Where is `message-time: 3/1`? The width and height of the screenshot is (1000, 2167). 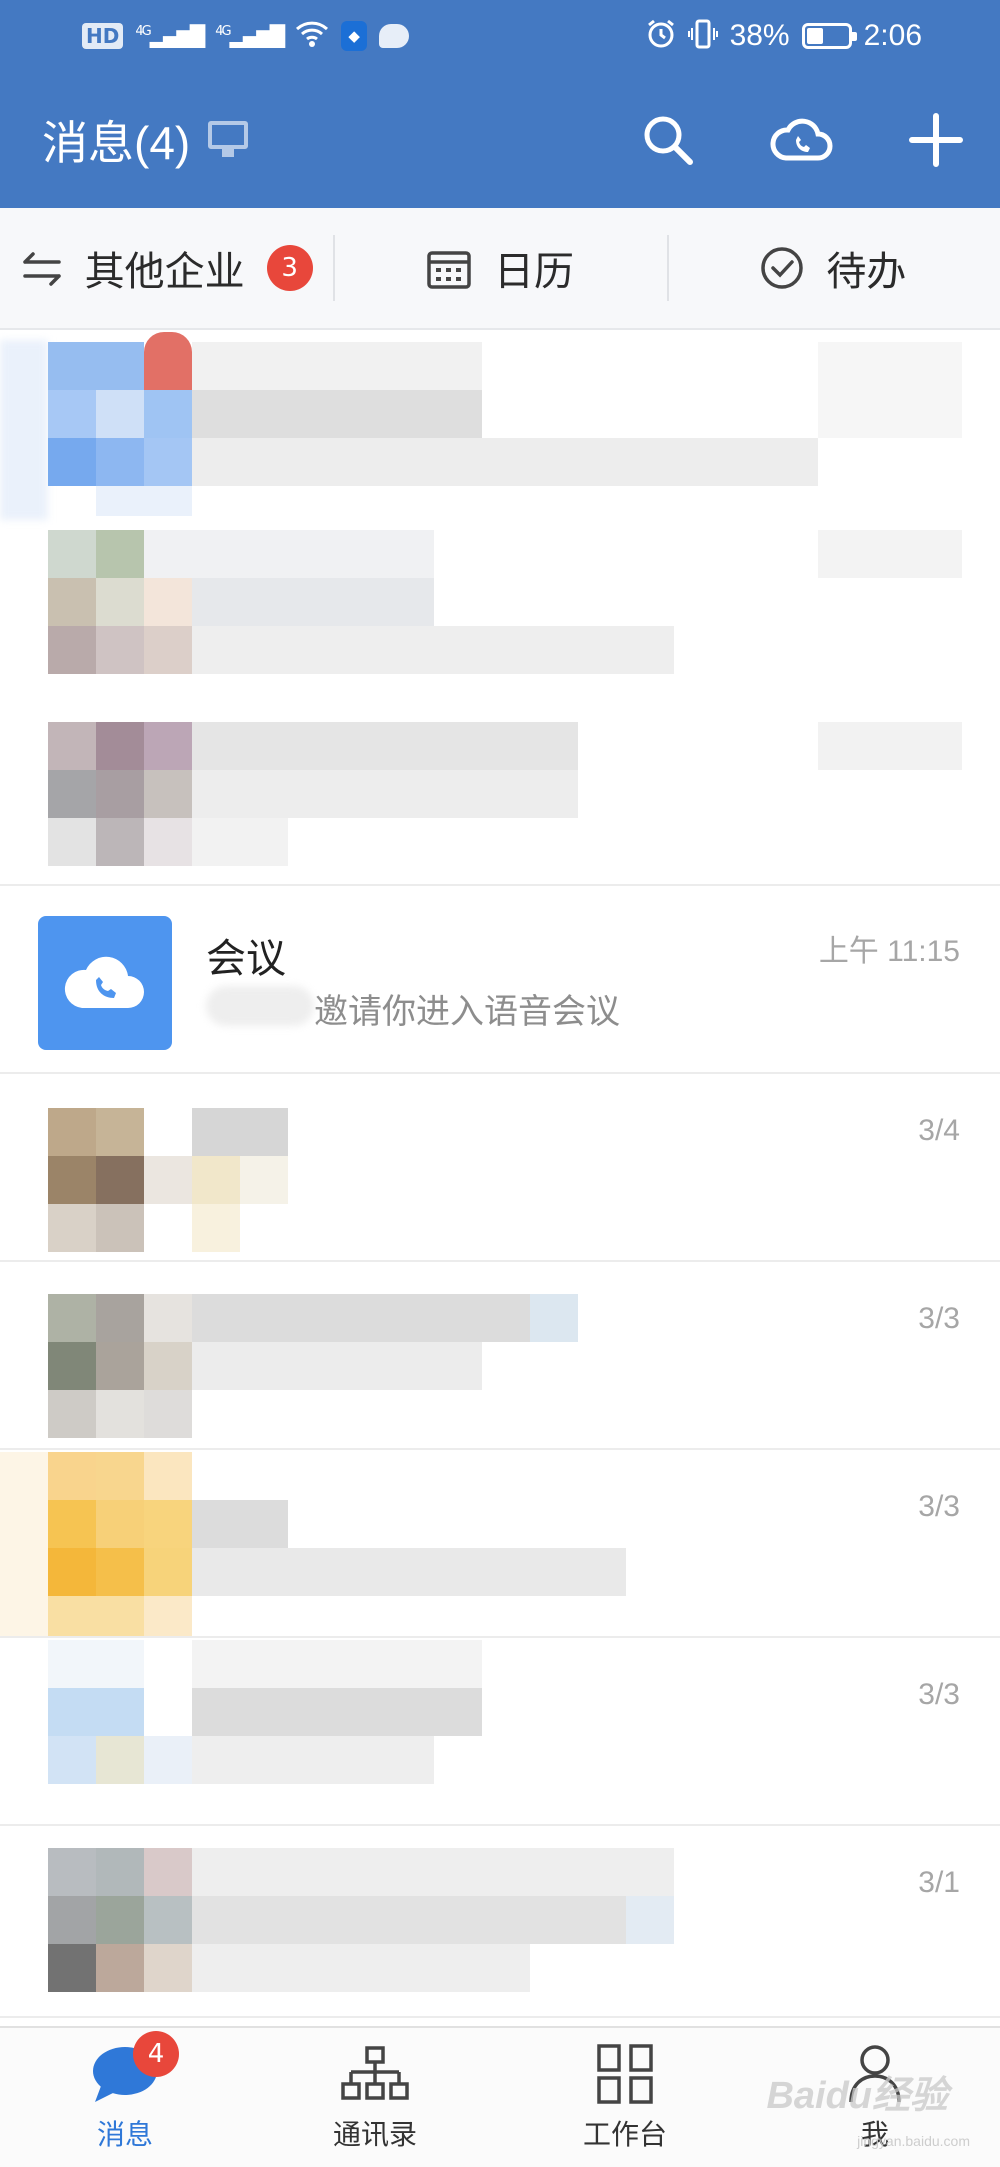
message-time: 3/1 is located at coordinates (939, 1882).